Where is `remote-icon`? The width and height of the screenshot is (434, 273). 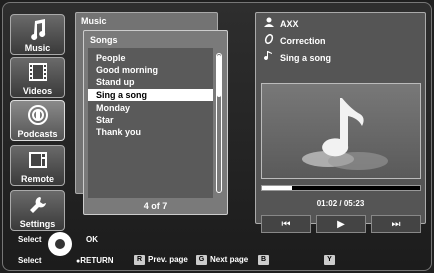 remote-icon is located at coordinates (37, 160).